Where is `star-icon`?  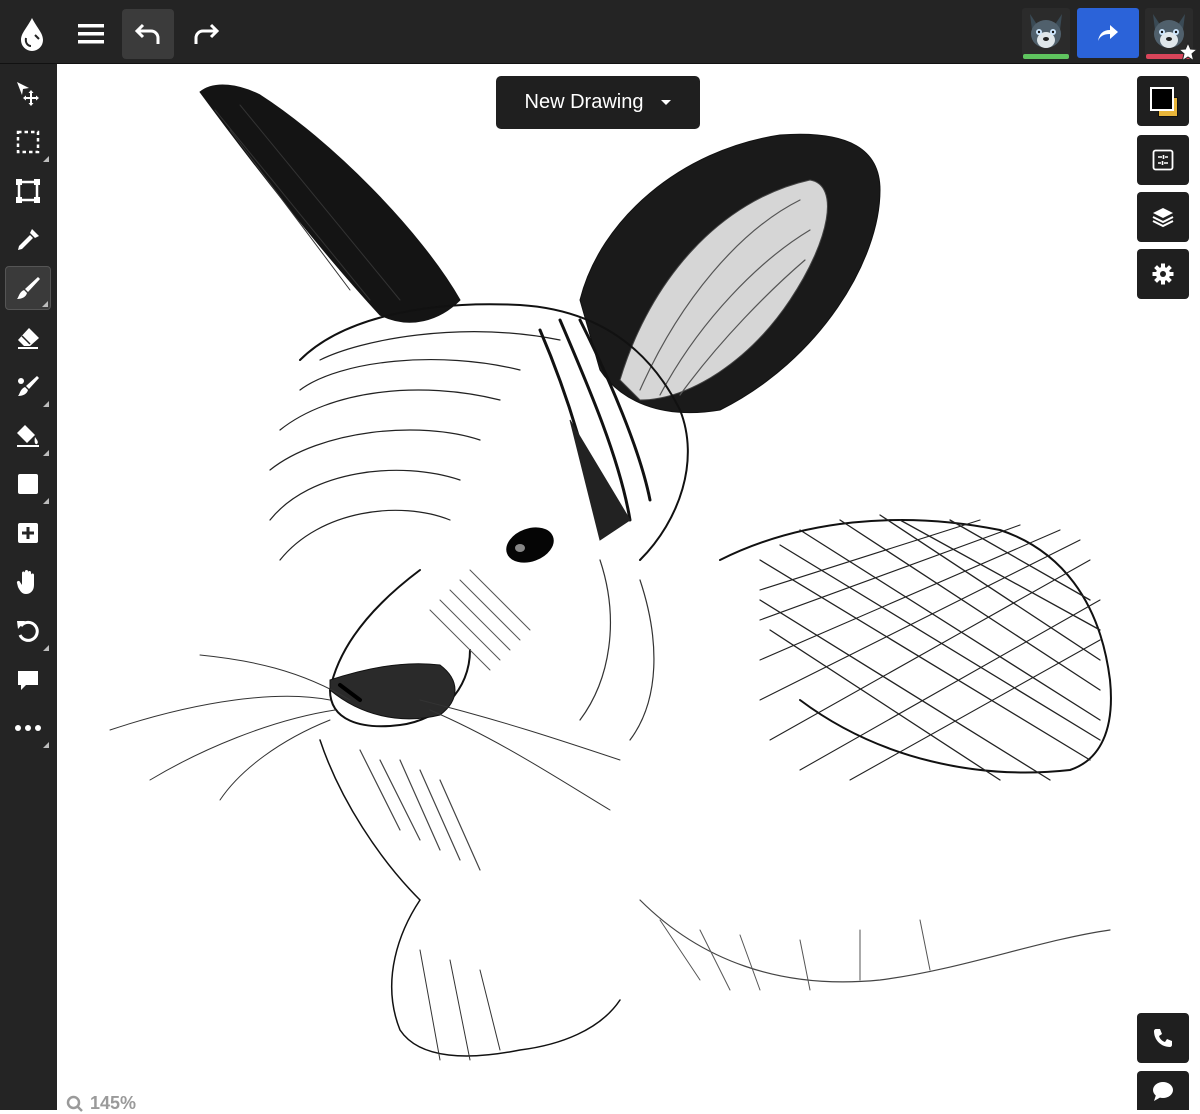 star-icon is located at coordinates (1188, 52).